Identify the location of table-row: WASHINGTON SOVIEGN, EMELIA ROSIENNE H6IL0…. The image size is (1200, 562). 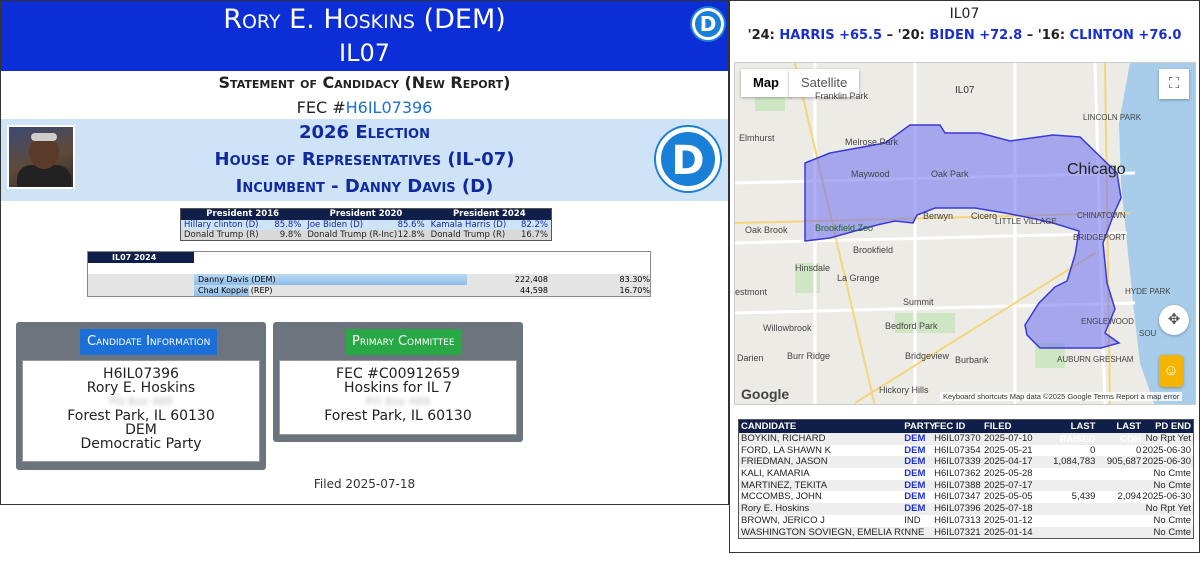
(966, 532).